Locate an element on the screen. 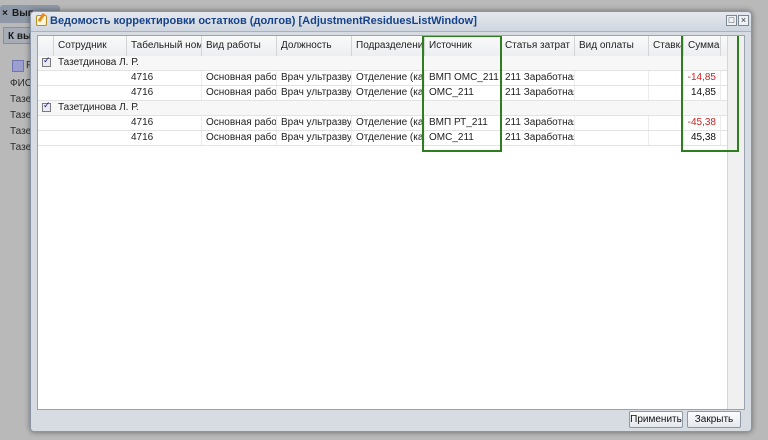 This screenshot has height=440, width=768. maximize-icon: □ is located at coordinates (731, 20).